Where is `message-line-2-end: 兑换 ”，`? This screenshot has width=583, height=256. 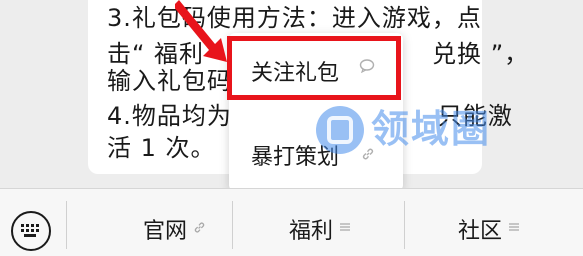
message-line-2-end: 兑换 ”， is located at coordinates (481, 54).